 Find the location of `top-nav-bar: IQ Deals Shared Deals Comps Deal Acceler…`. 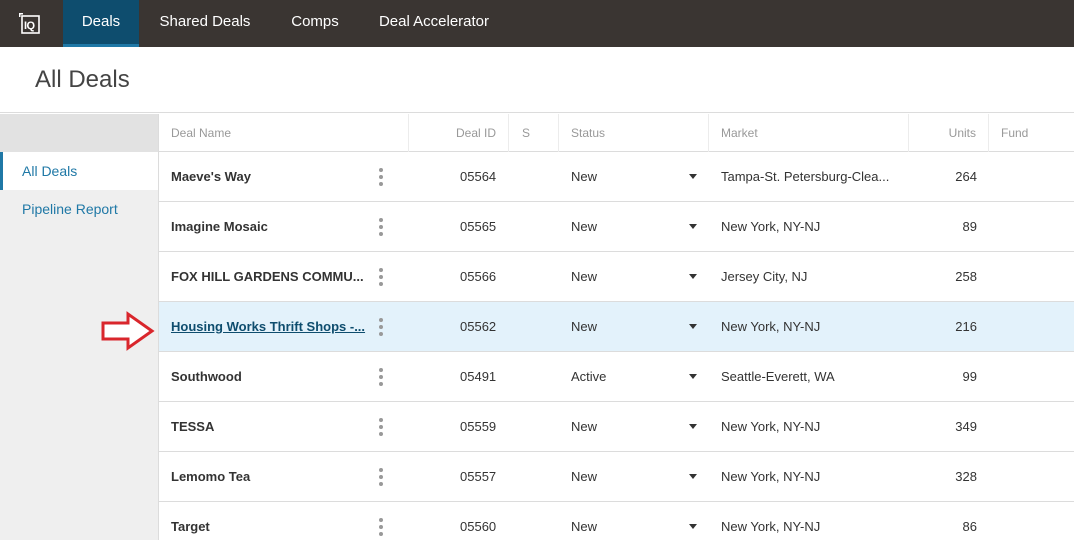

top-nav-bar: IQ Deals Shared Deals Comps Deal Acceler… is located at coordinates (537, 23).